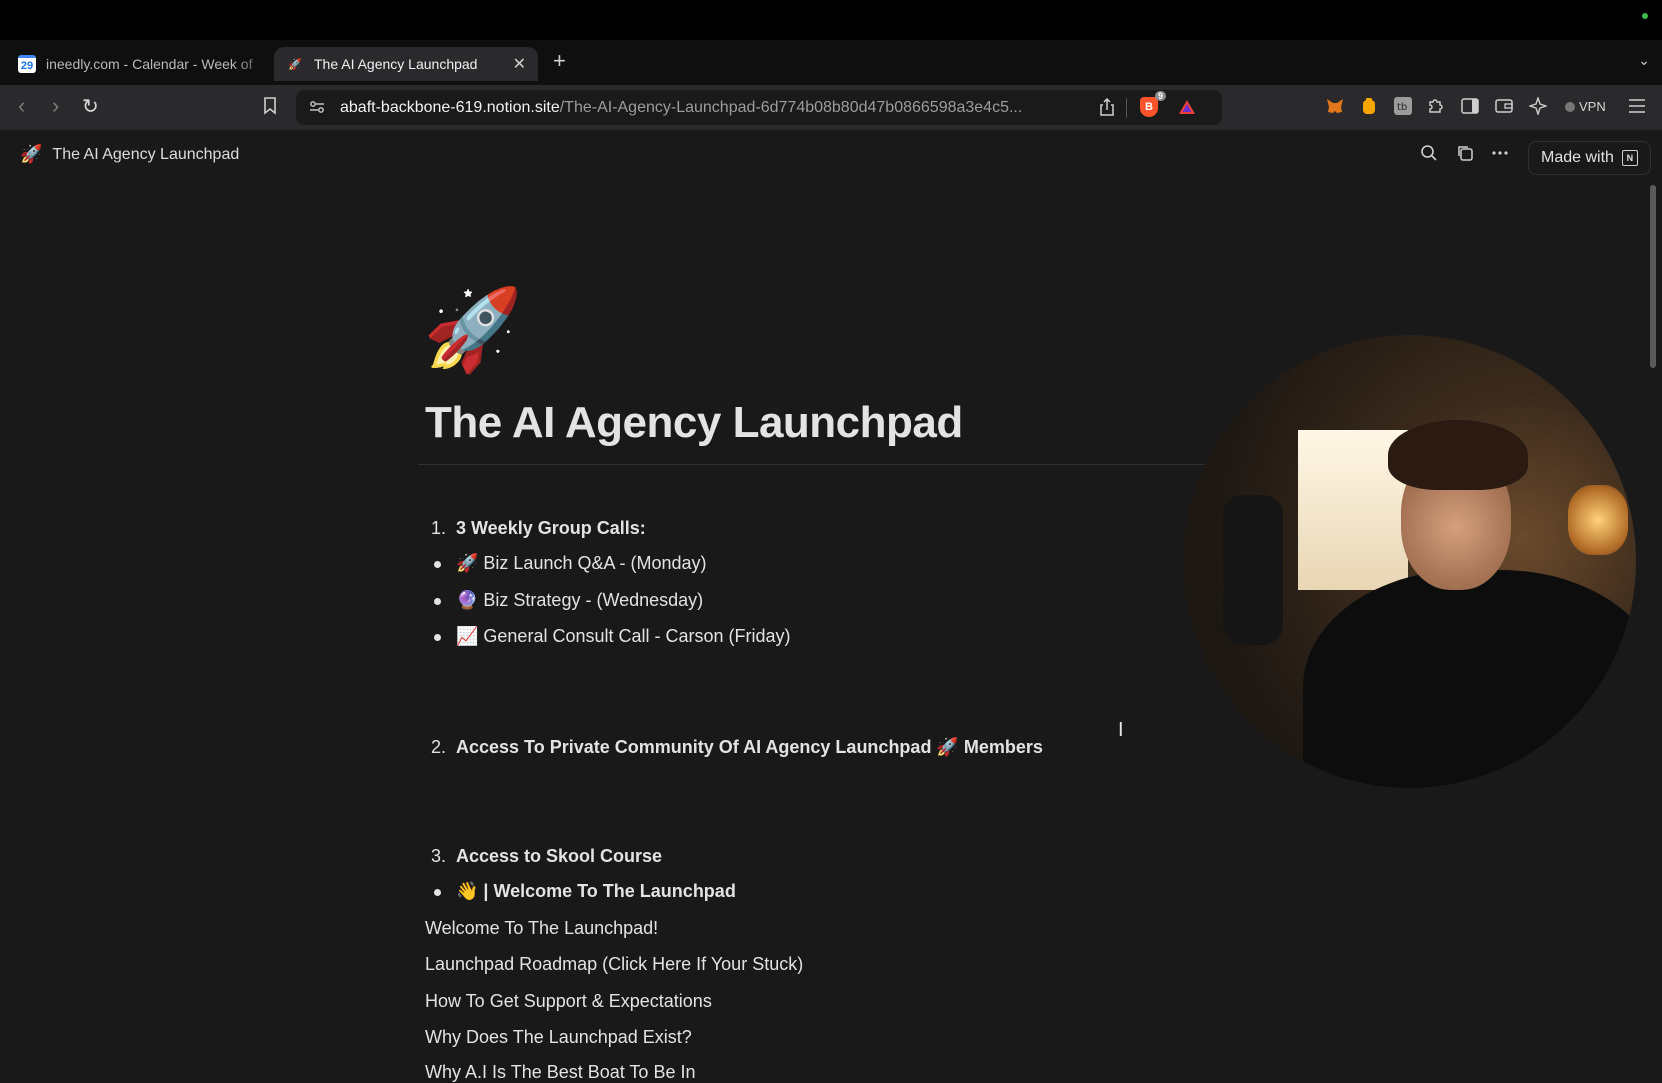 The image size is (1662, 1083). I want to click on svg-text: tb, so click(1402, 107).